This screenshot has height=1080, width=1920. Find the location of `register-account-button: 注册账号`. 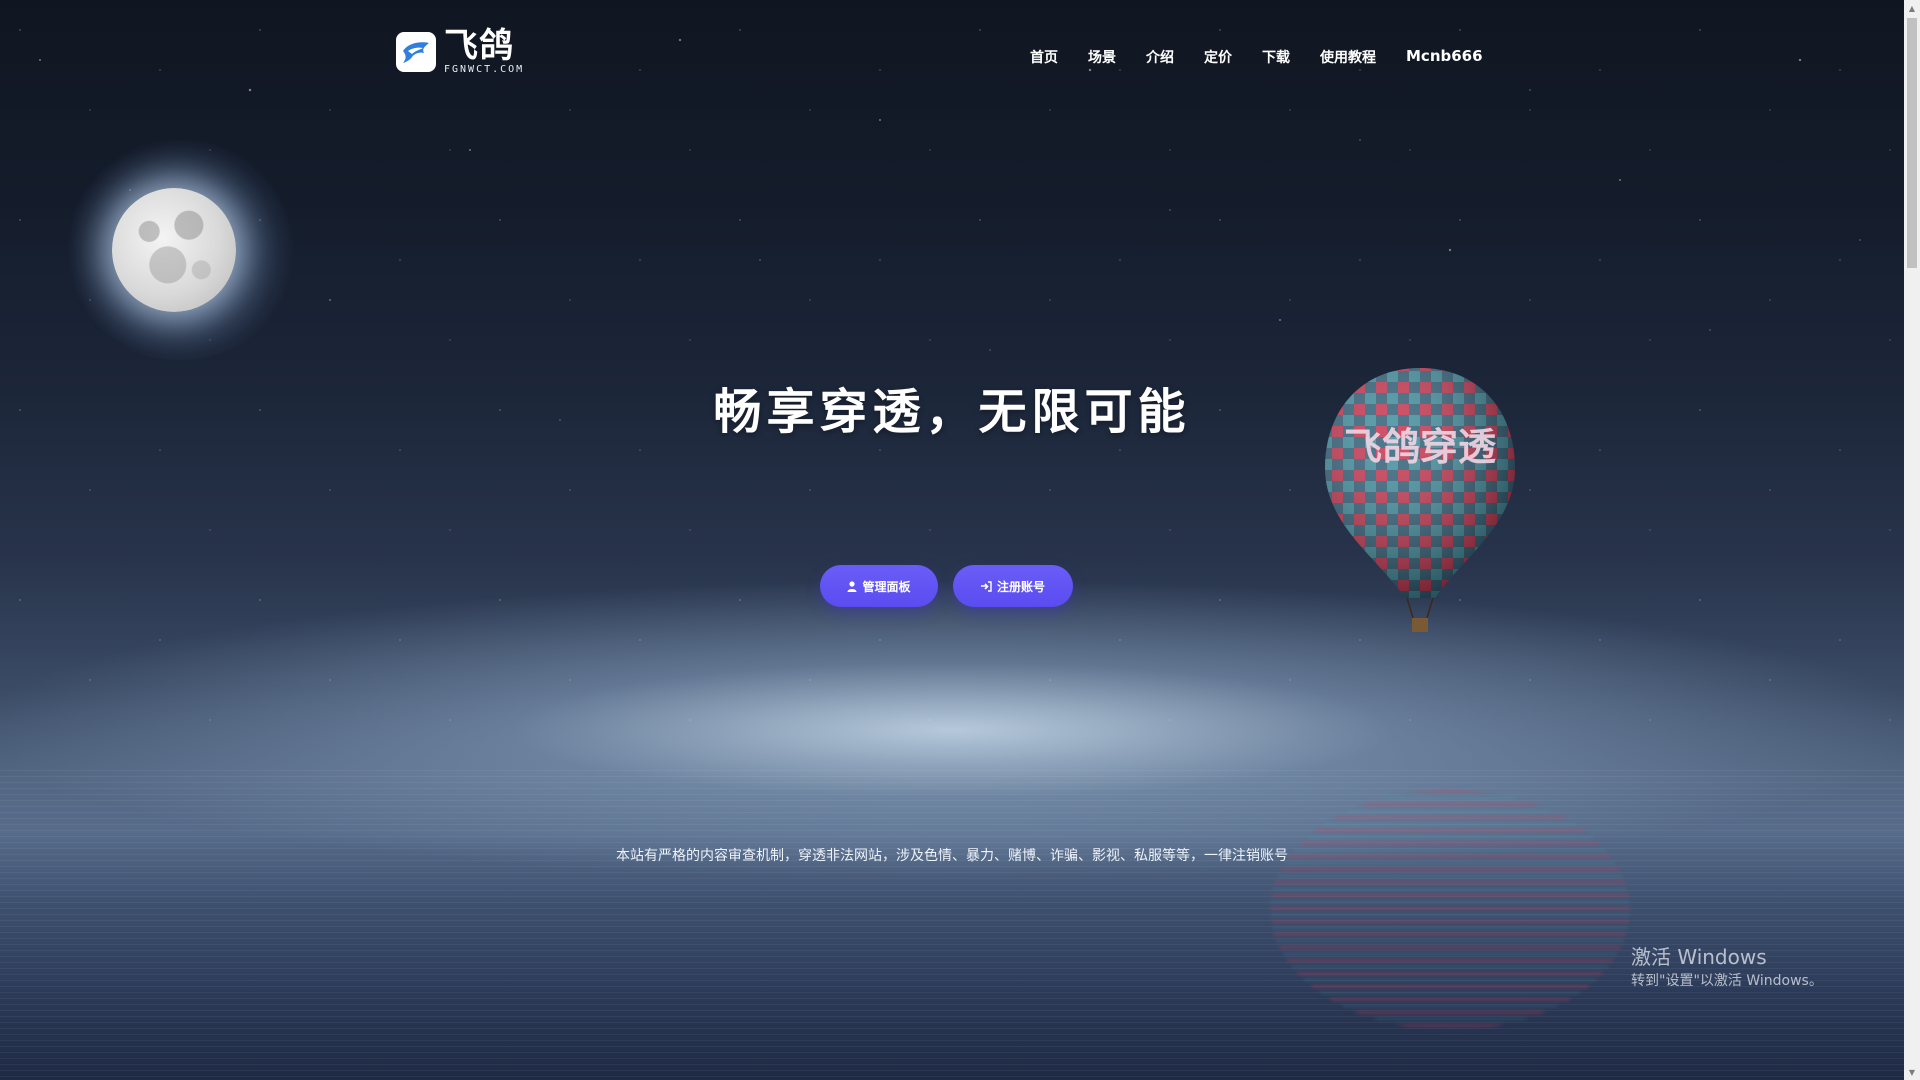

register-account-button: 注册账号 is located at coordinates (1013, 586).